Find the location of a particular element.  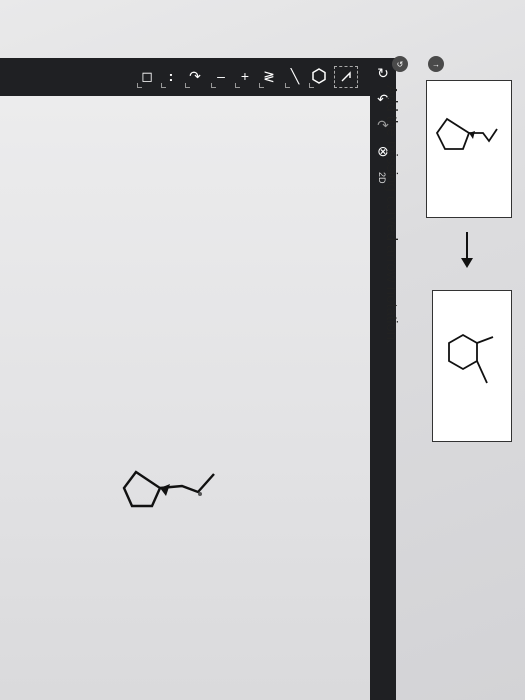

reactant-molecule is located at coordinates (466, 133).